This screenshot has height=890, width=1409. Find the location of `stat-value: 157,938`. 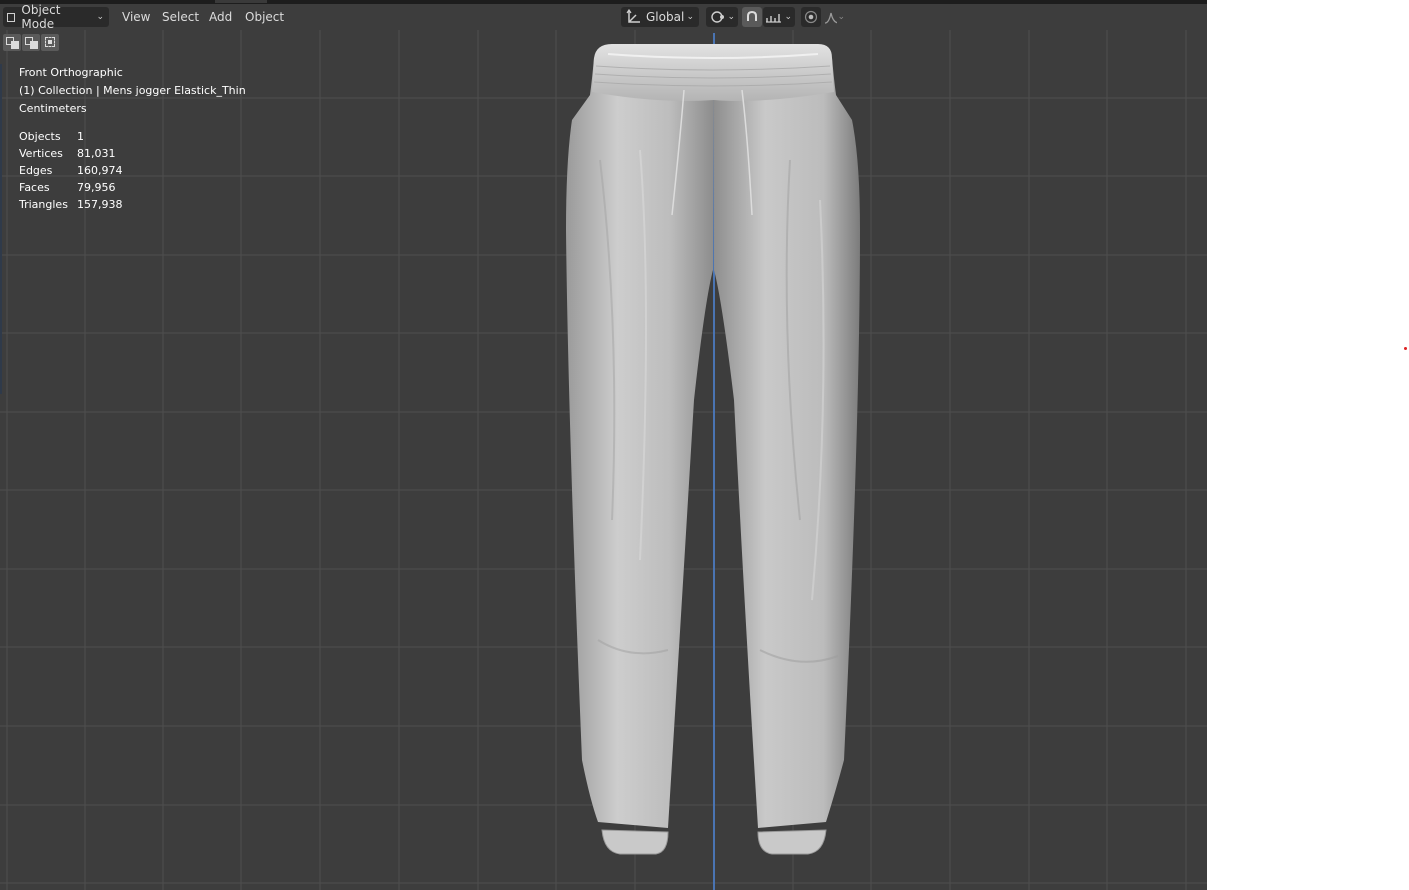

stat-value: 157,938 is located at coordinates (100, 204).